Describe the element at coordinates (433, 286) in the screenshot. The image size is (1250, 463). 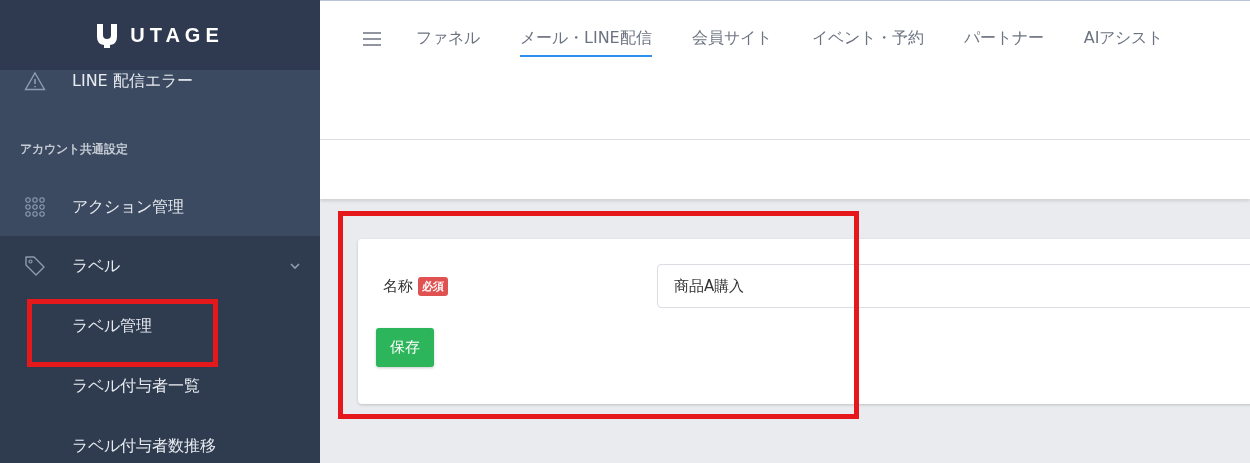
I see `required-badge: 必須` at that location.